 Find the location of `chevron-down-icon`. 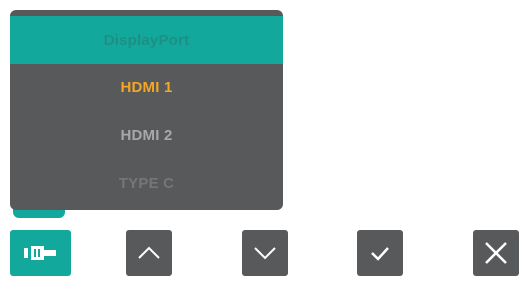

chevron-down-icon is located at coordinates (265, 253).